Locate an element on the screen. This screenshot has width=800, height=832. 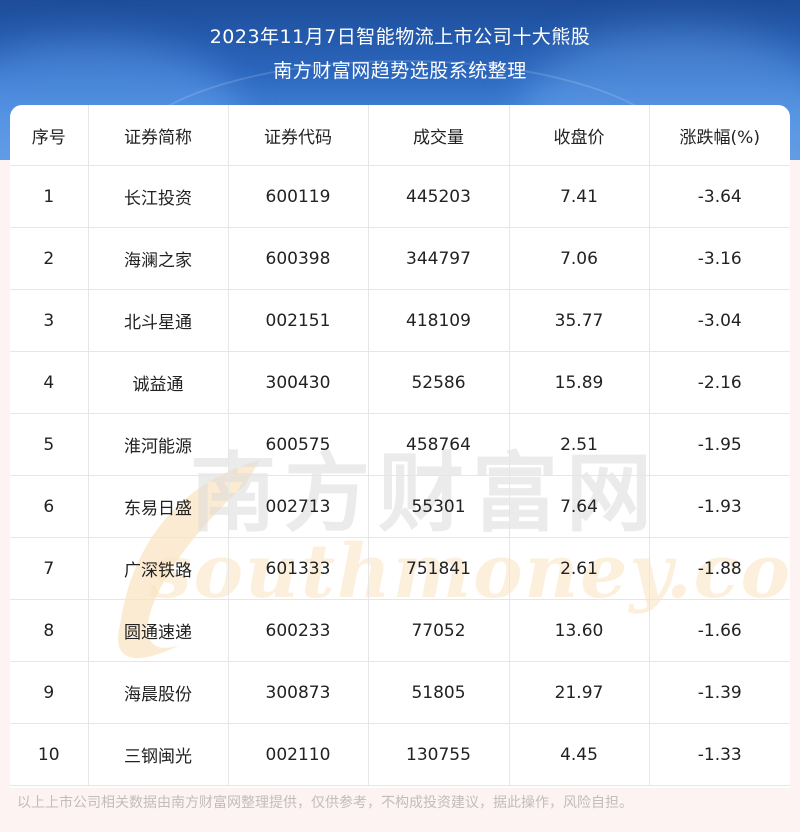
cell-rank: 8 is located at coordinates (49, 630).